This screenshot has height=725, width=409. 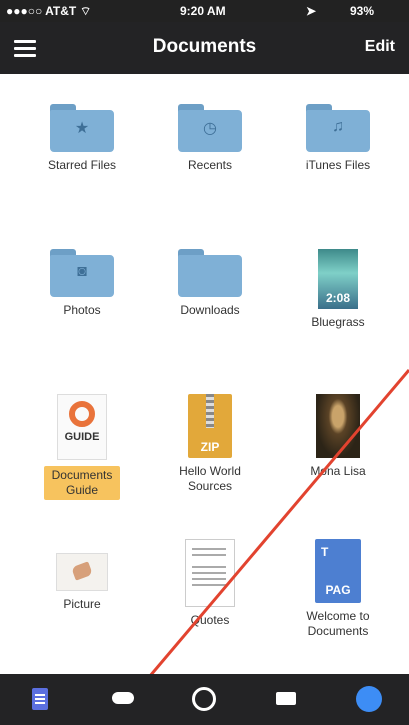 I want to click on folder-icon, so click(x=210, y=273).